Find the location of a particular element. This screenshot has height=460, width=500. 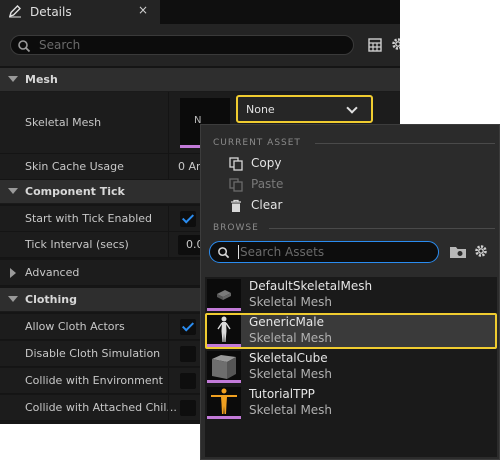

section-title: Clothing is located at coordinates (51, 299).